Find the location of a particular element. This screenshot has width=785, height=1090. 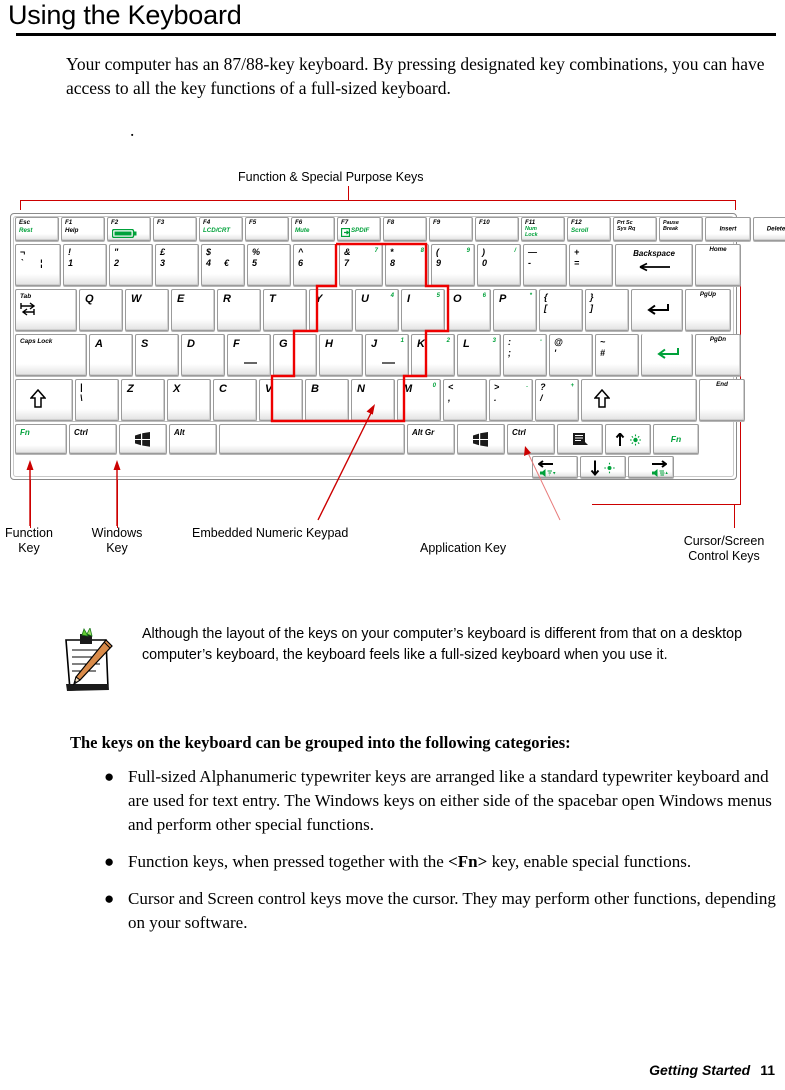

callout-function-key-line1: Function is located at coordinates (29, 533).